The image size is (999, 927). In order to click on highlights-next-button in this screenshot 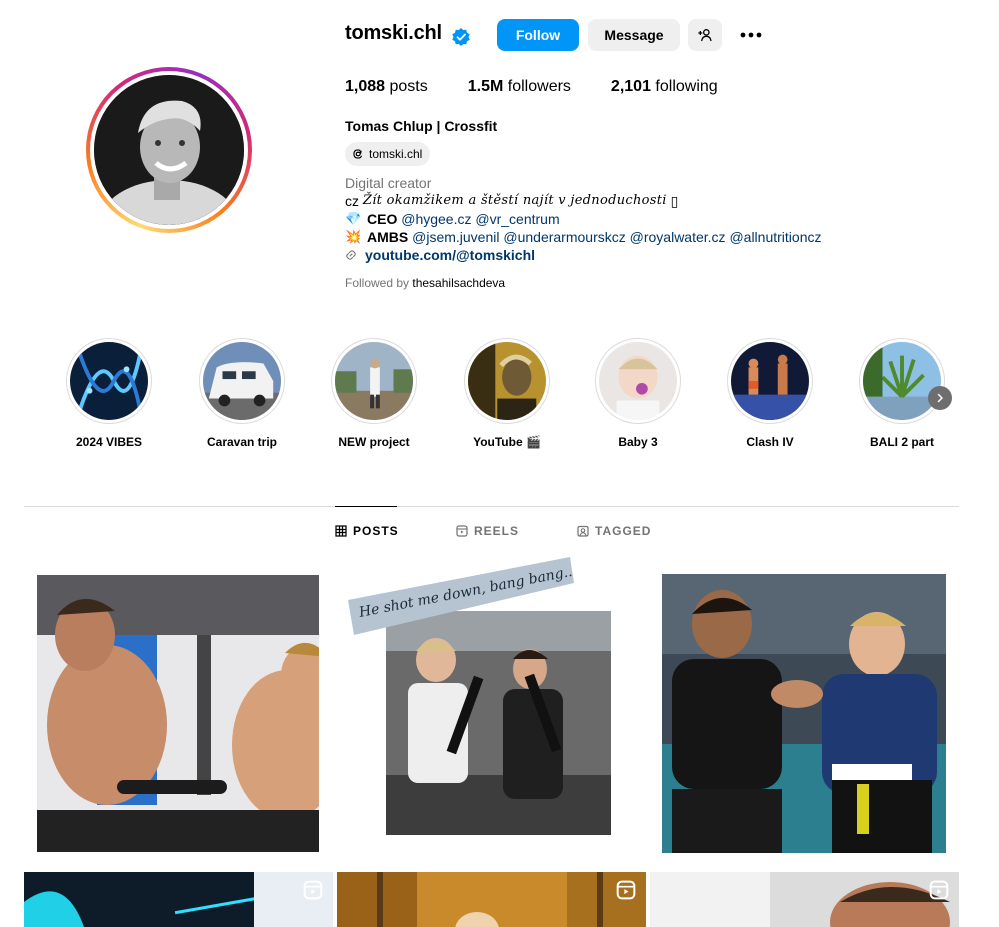, I will do `click(940, 398)`.